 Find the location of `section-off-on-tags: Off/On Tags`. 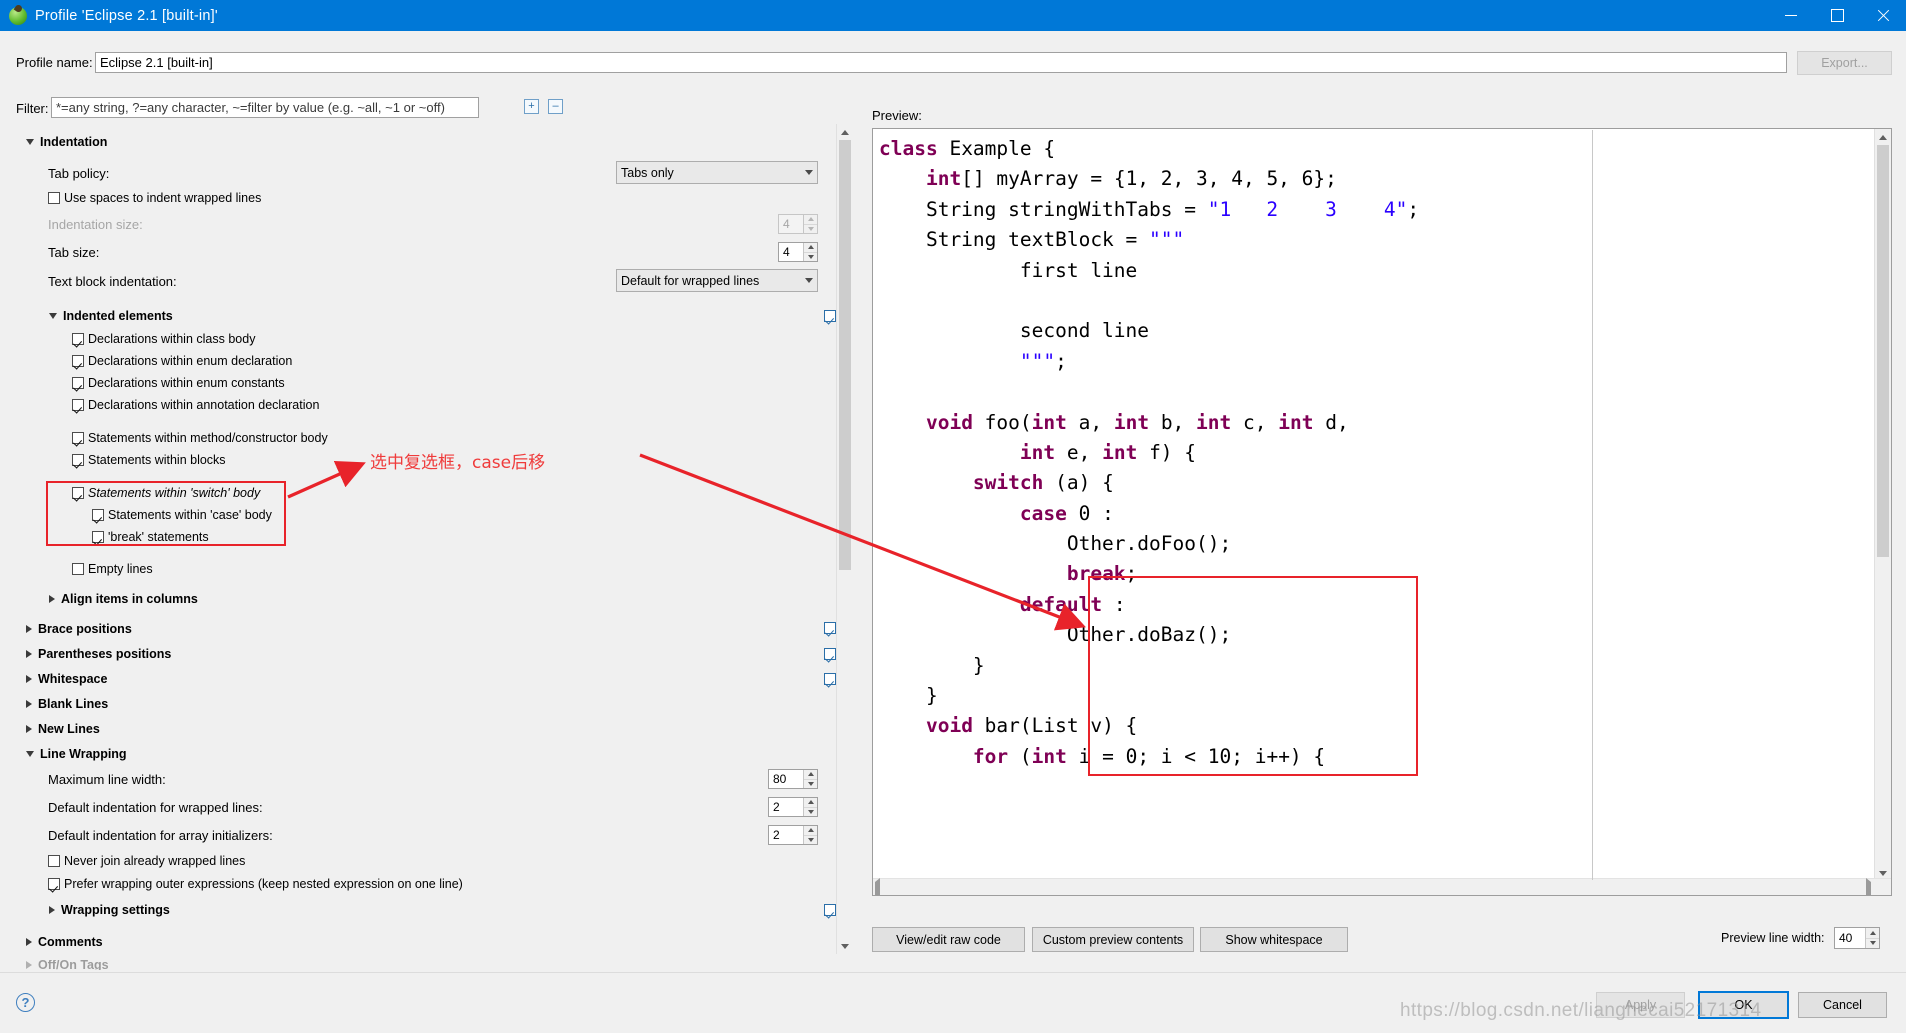

section-off-on-tags: Off/On Tags is located at coordinates (67, 965).